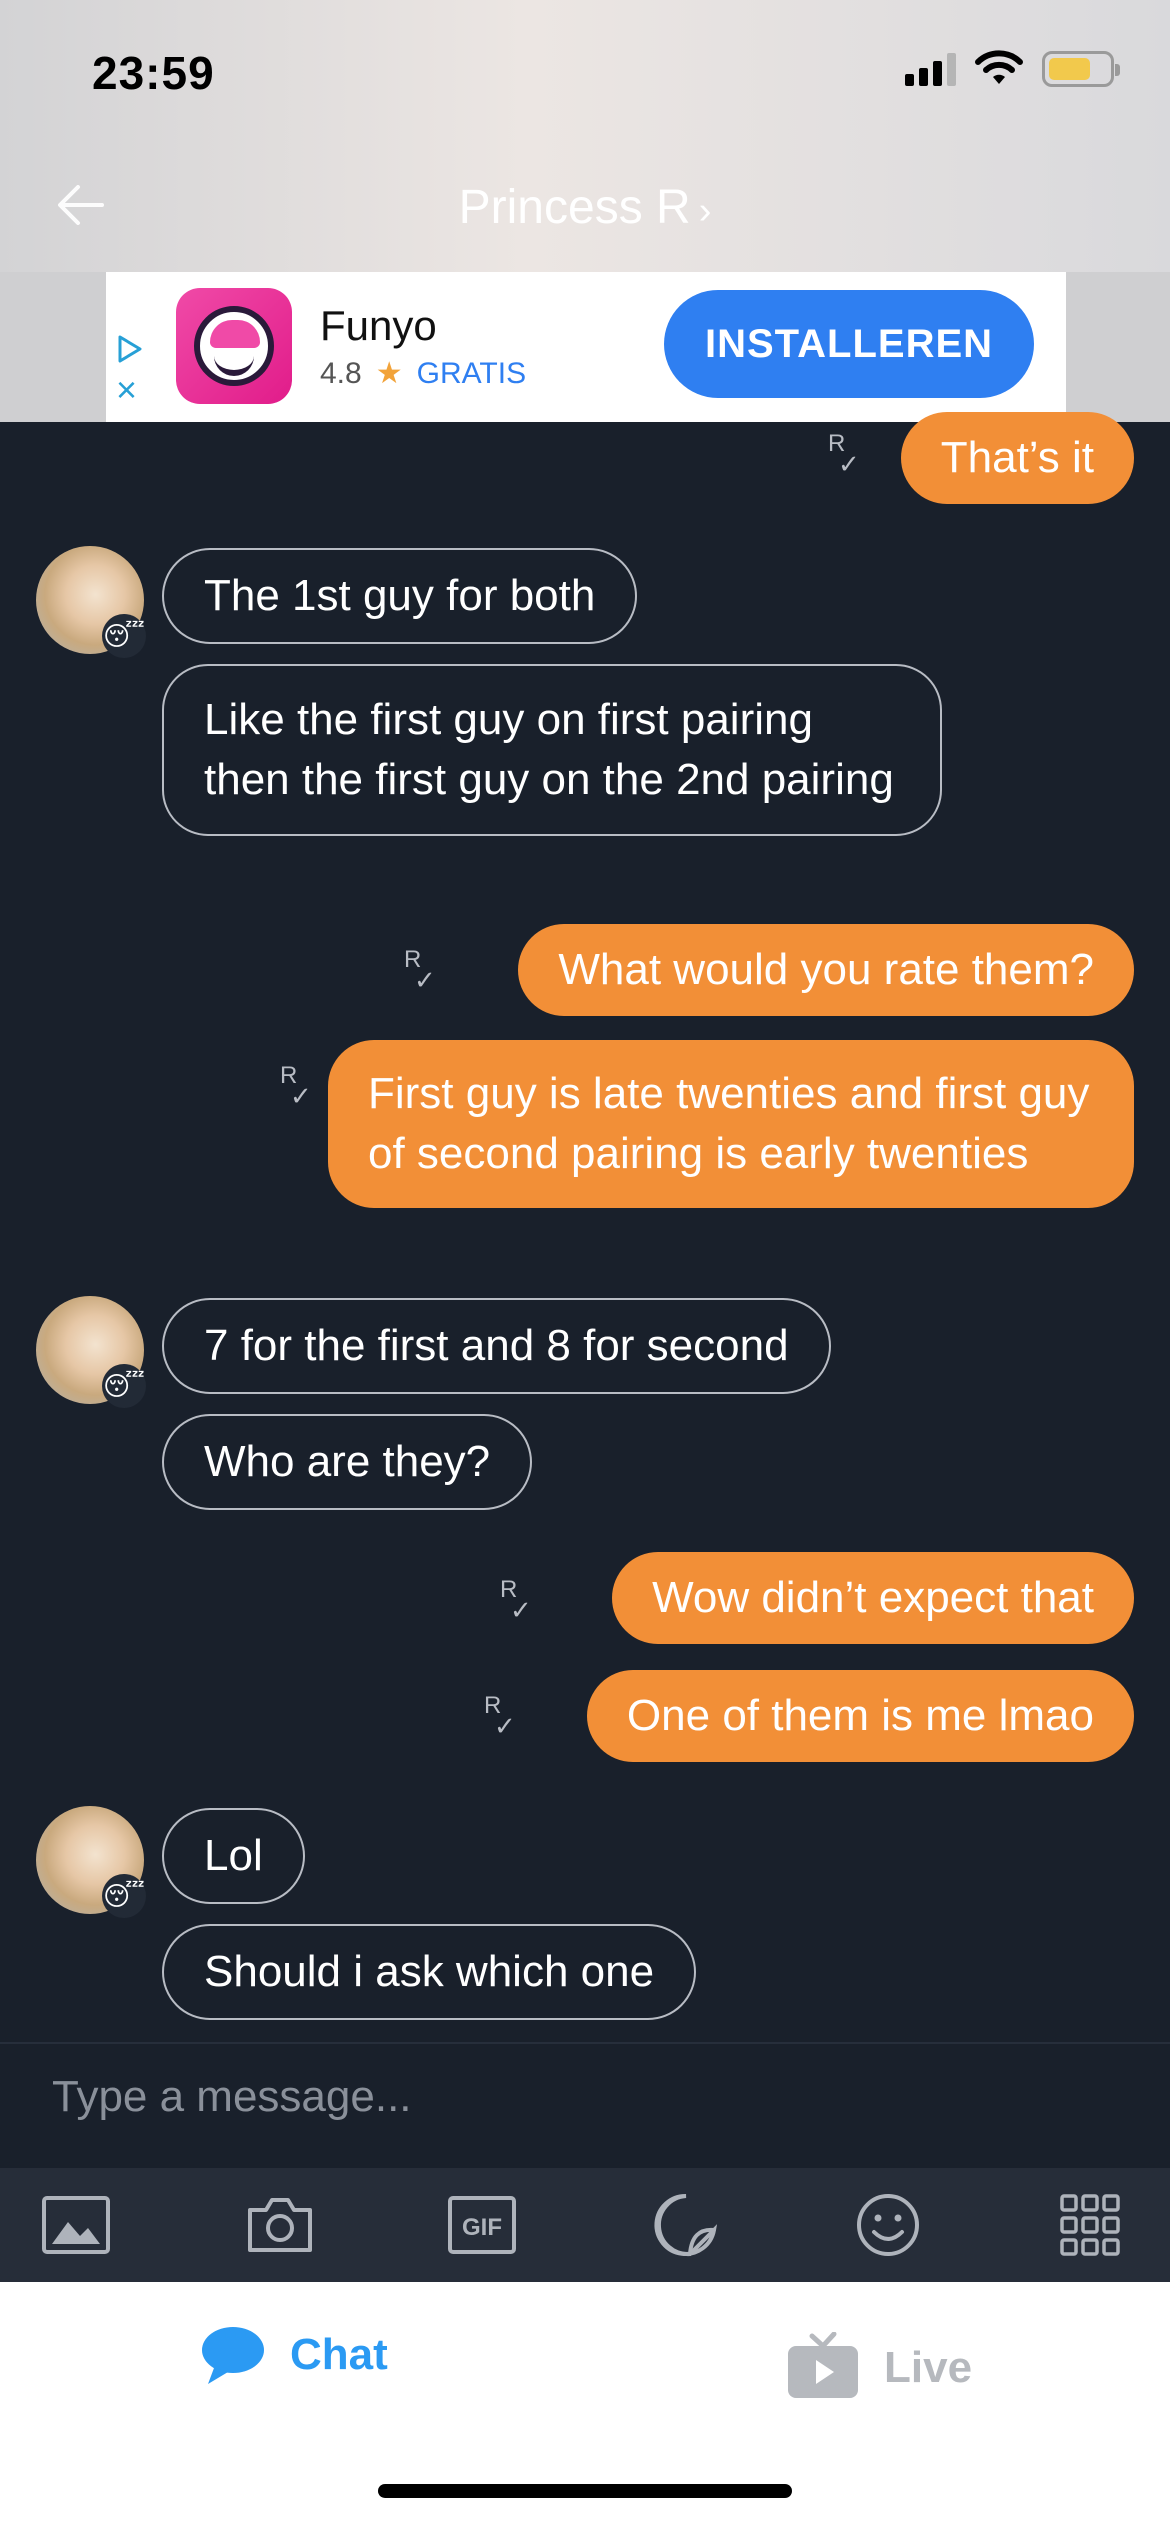  I want to click on app-name: Funyo, so click(378, 325).